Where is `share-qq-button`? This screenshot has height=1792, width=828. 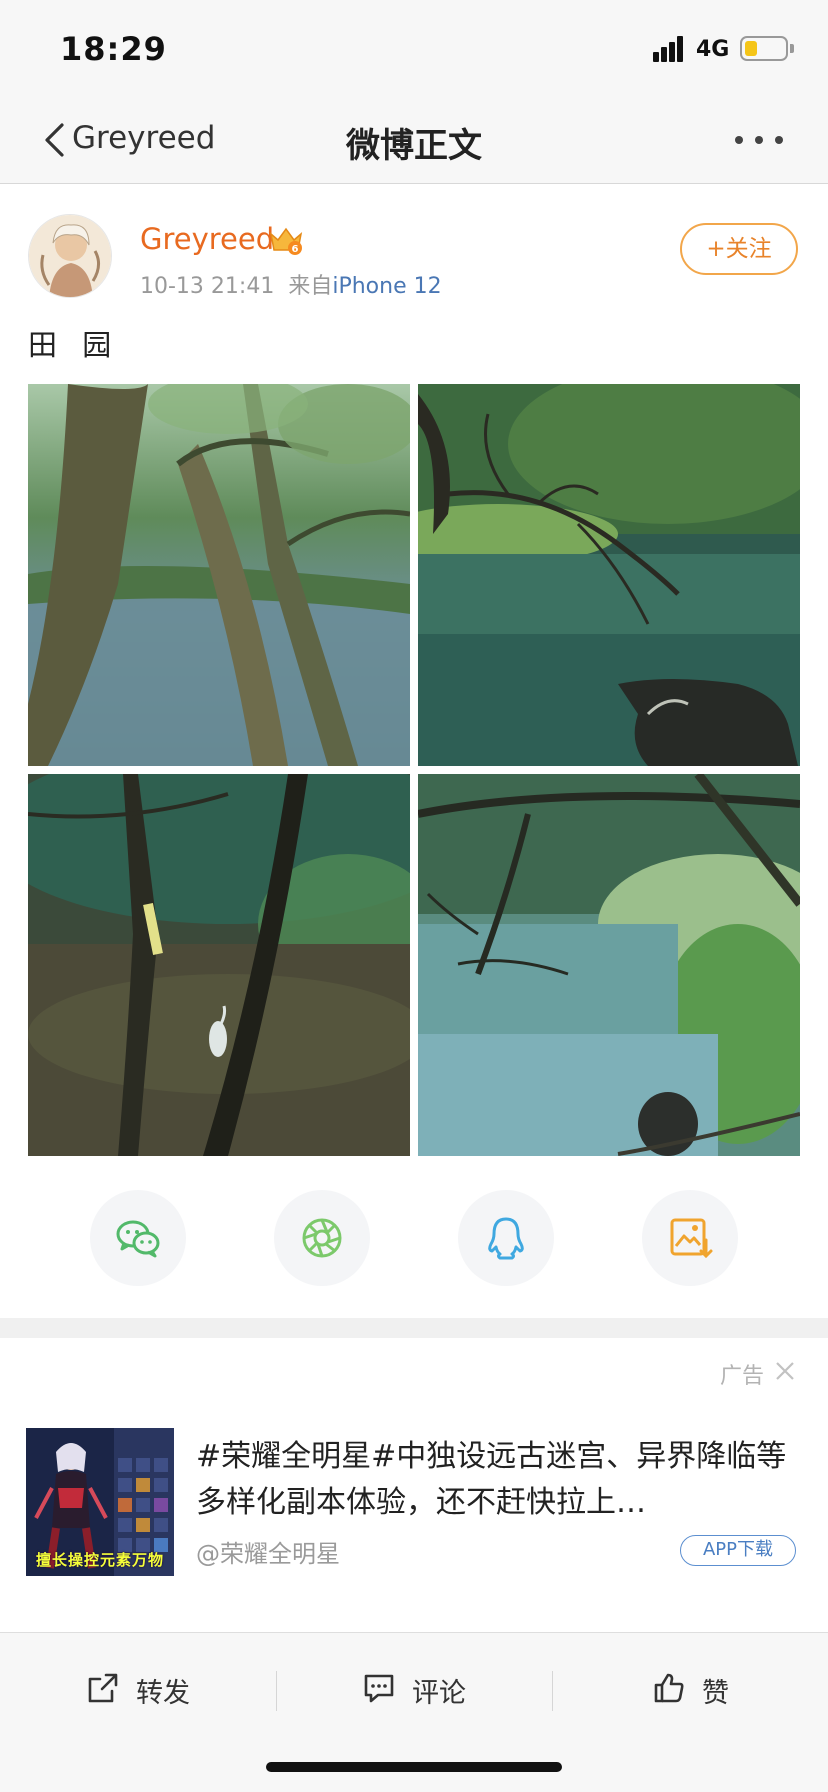
share-qq-button is located at coordinates (506, 1238).